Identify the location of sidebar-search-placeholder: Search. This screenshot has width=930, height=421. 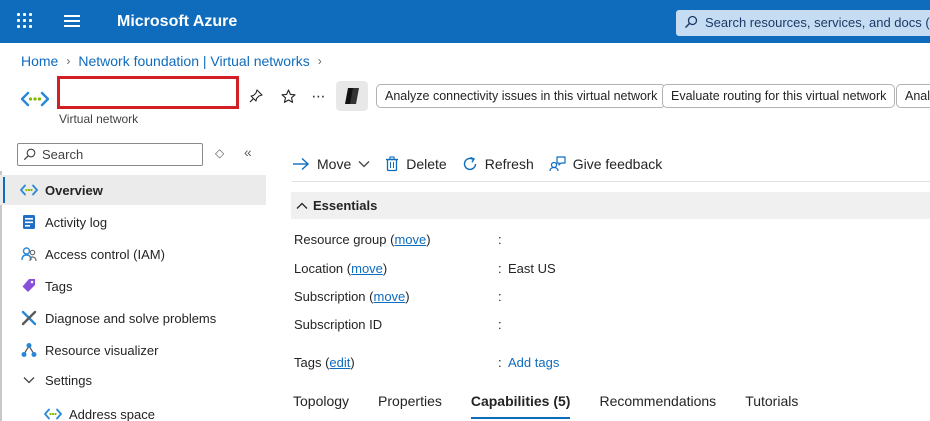
(63, 154).